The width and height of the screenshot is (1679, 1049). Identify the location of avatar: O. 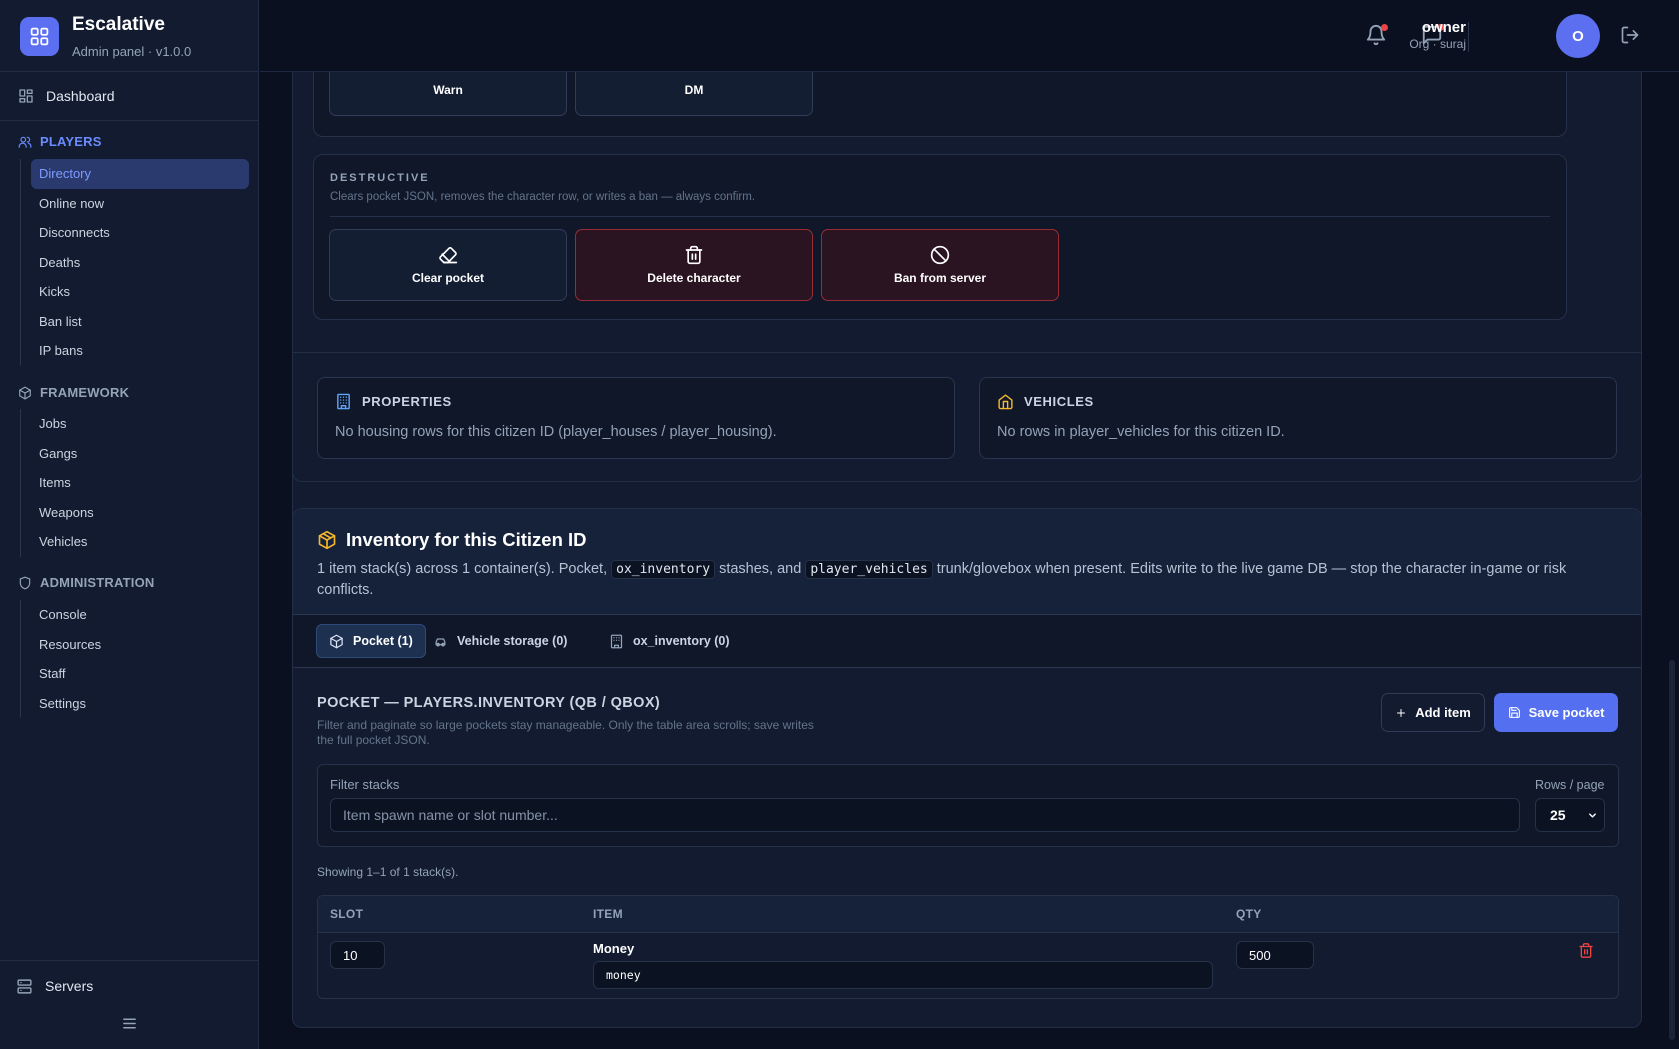
(1578, 36).